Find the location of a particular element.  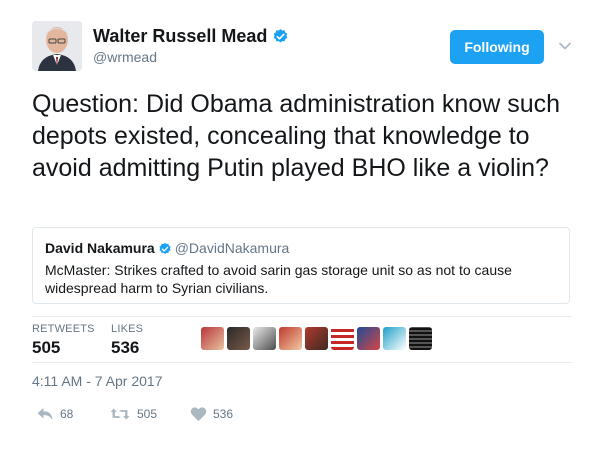

liker-avatars is located at coordinates (318, 339).